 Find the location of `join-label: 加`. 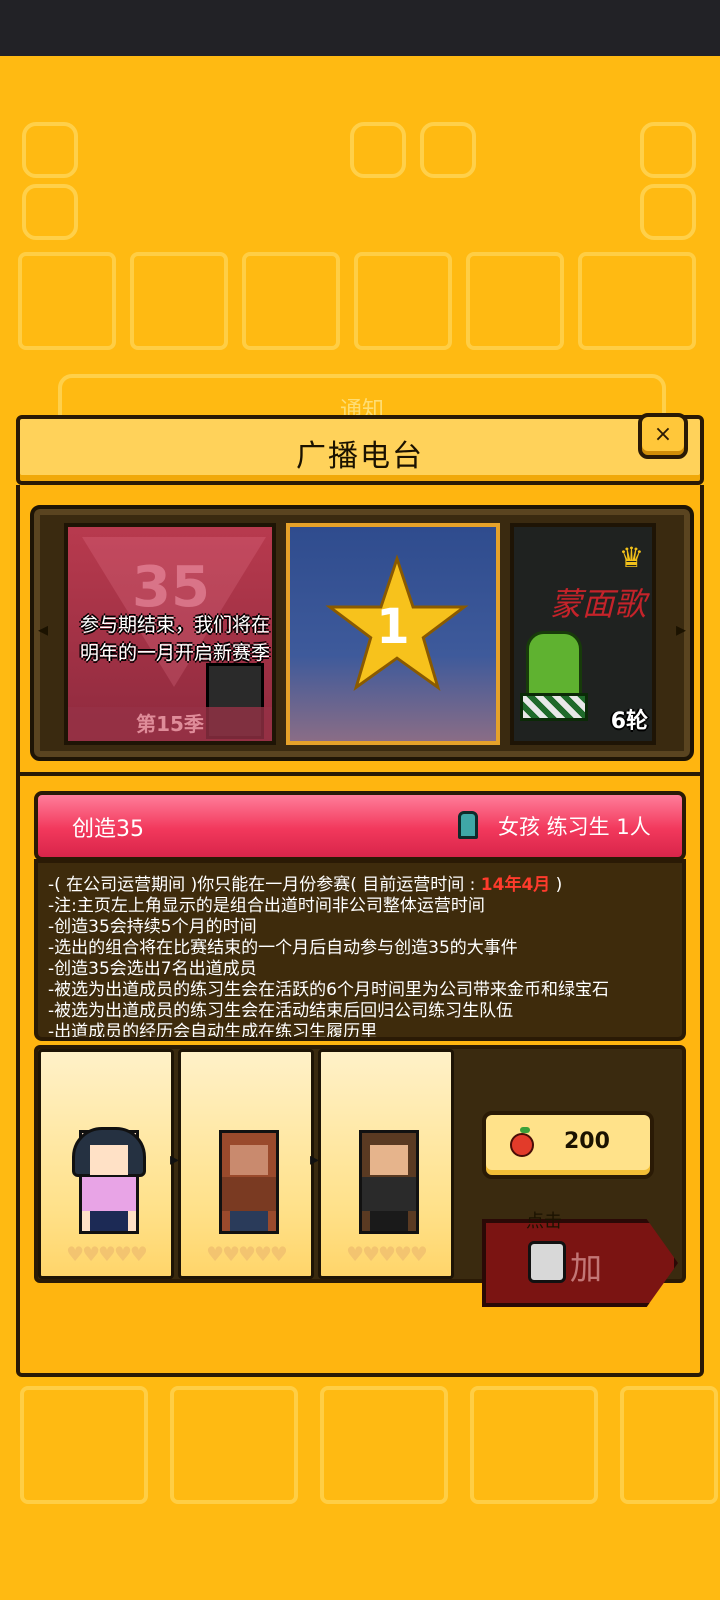

join-label: 加 is located at coordinates (586, 1268).